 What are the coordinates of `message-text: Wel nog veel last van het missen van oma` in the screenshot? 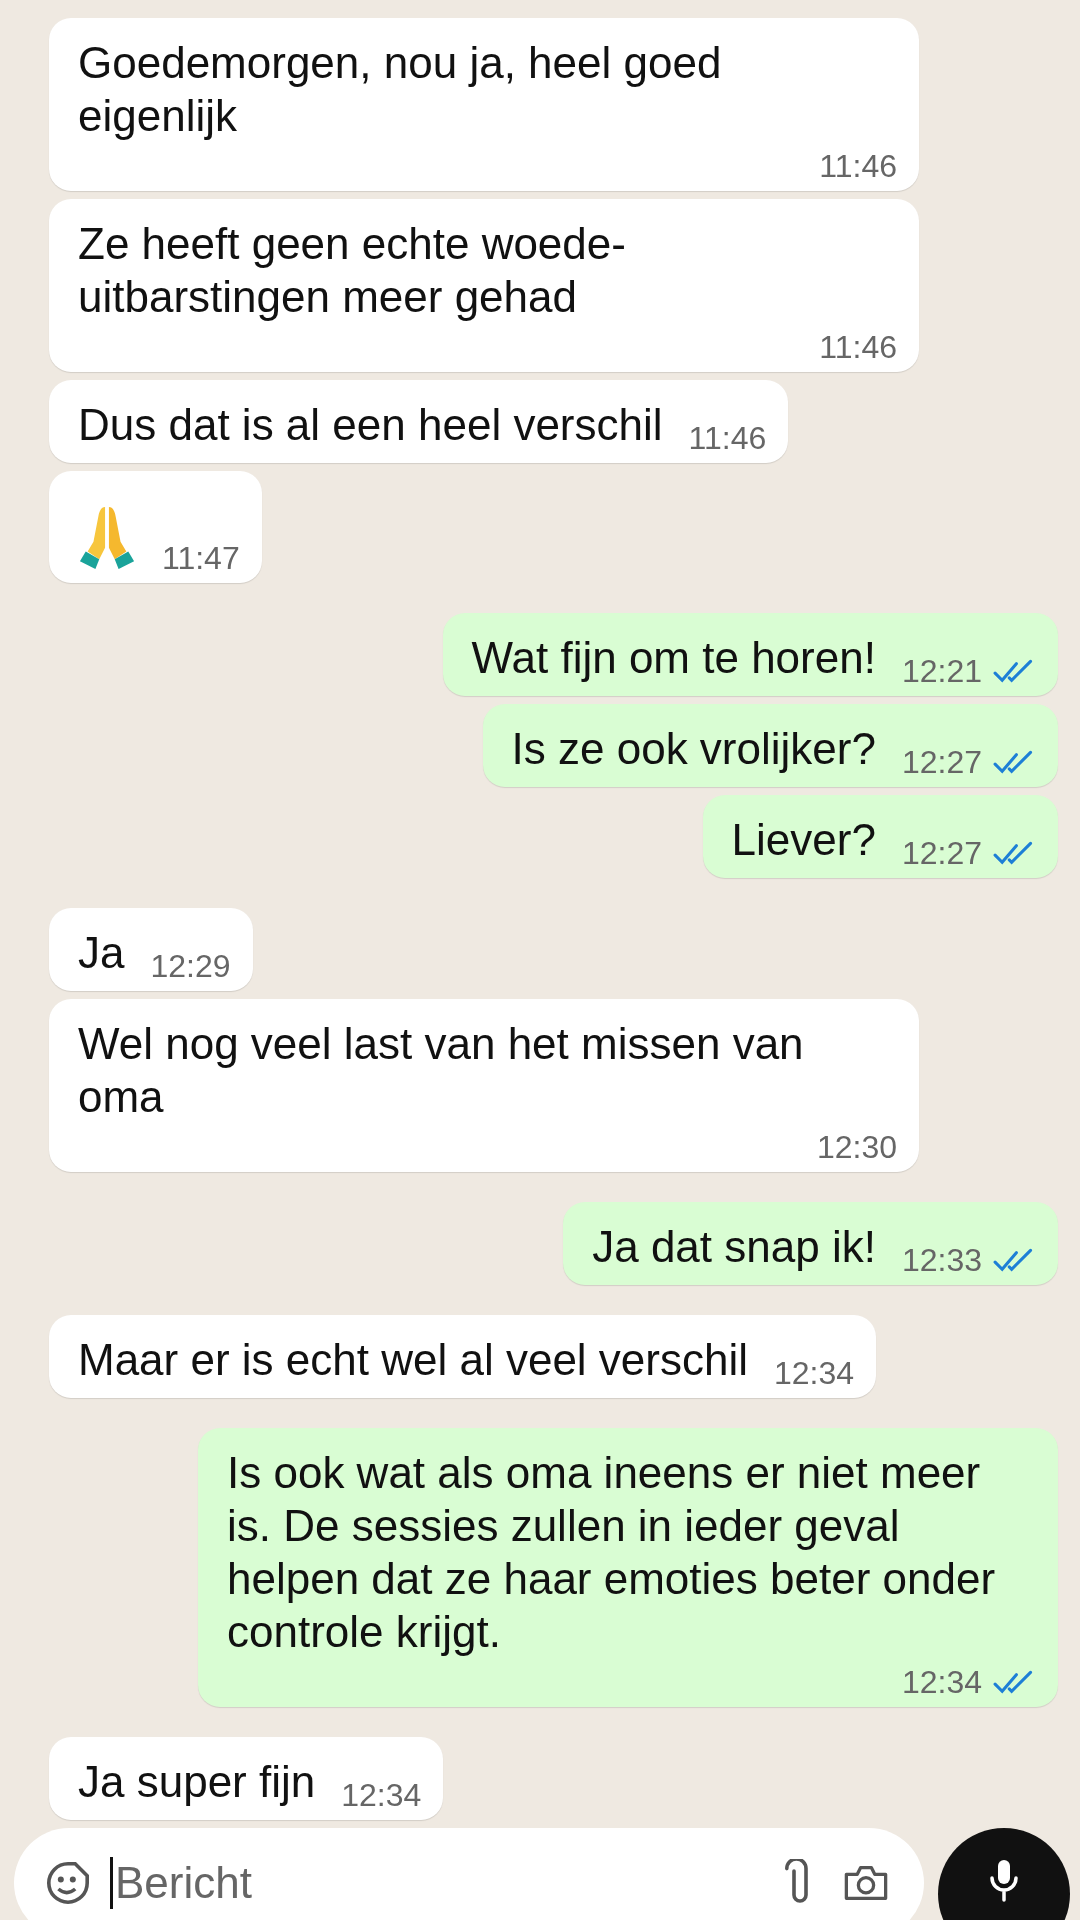 It's located at (441, 1070).